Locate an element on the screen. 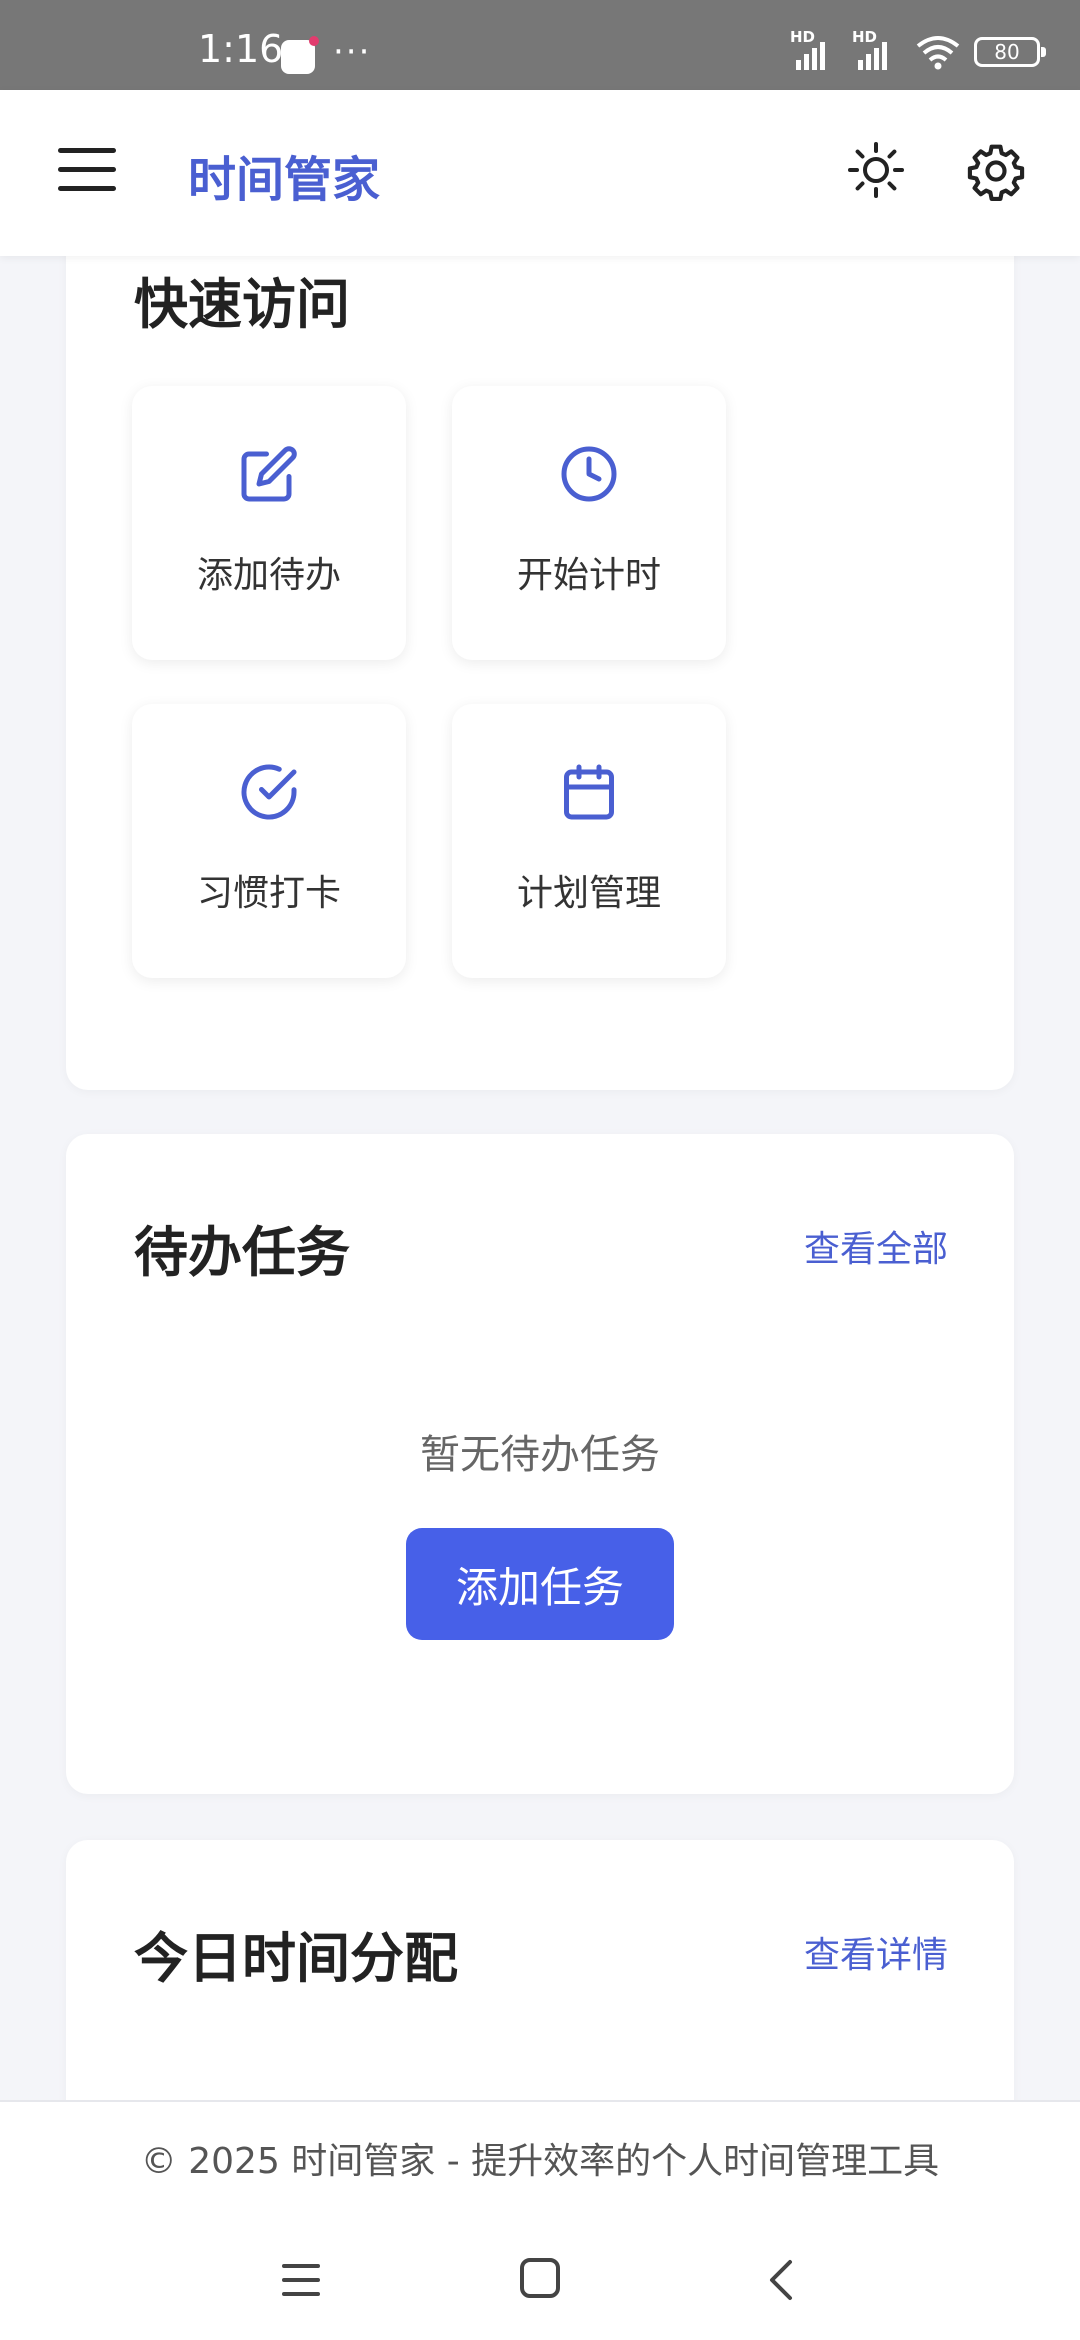 The image size is (1080, 2340). app-notification-icon is located at coordinates (300, 55).